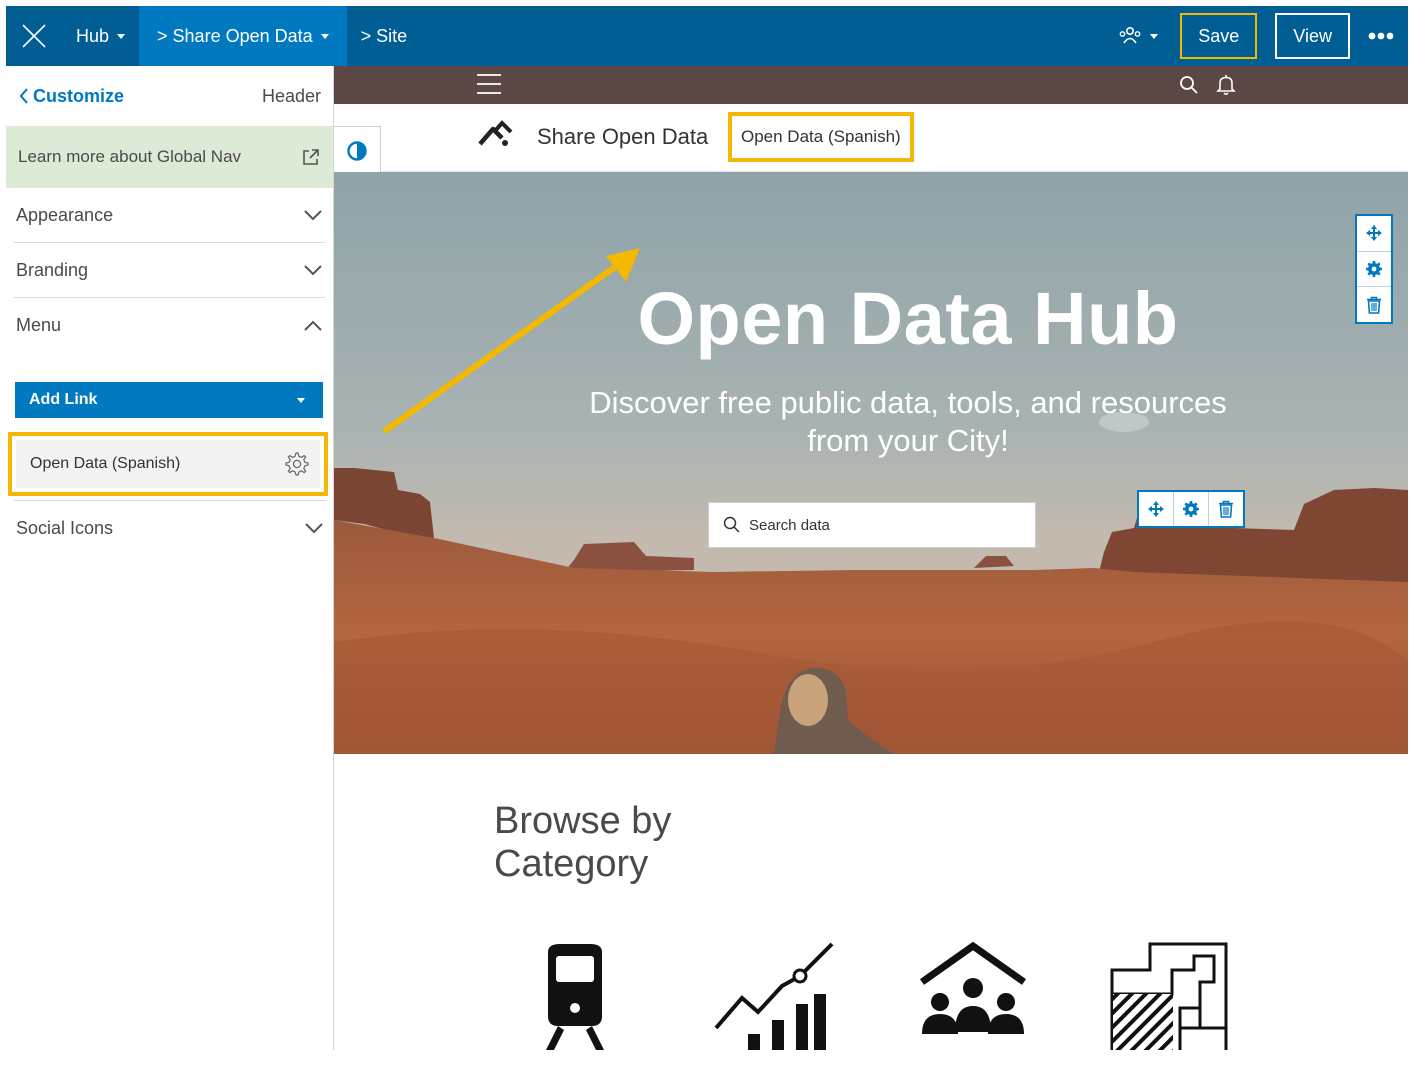 The width and height of the screenshot is (1428, 1066). I want to click on people-icon, so click(1130, 35).